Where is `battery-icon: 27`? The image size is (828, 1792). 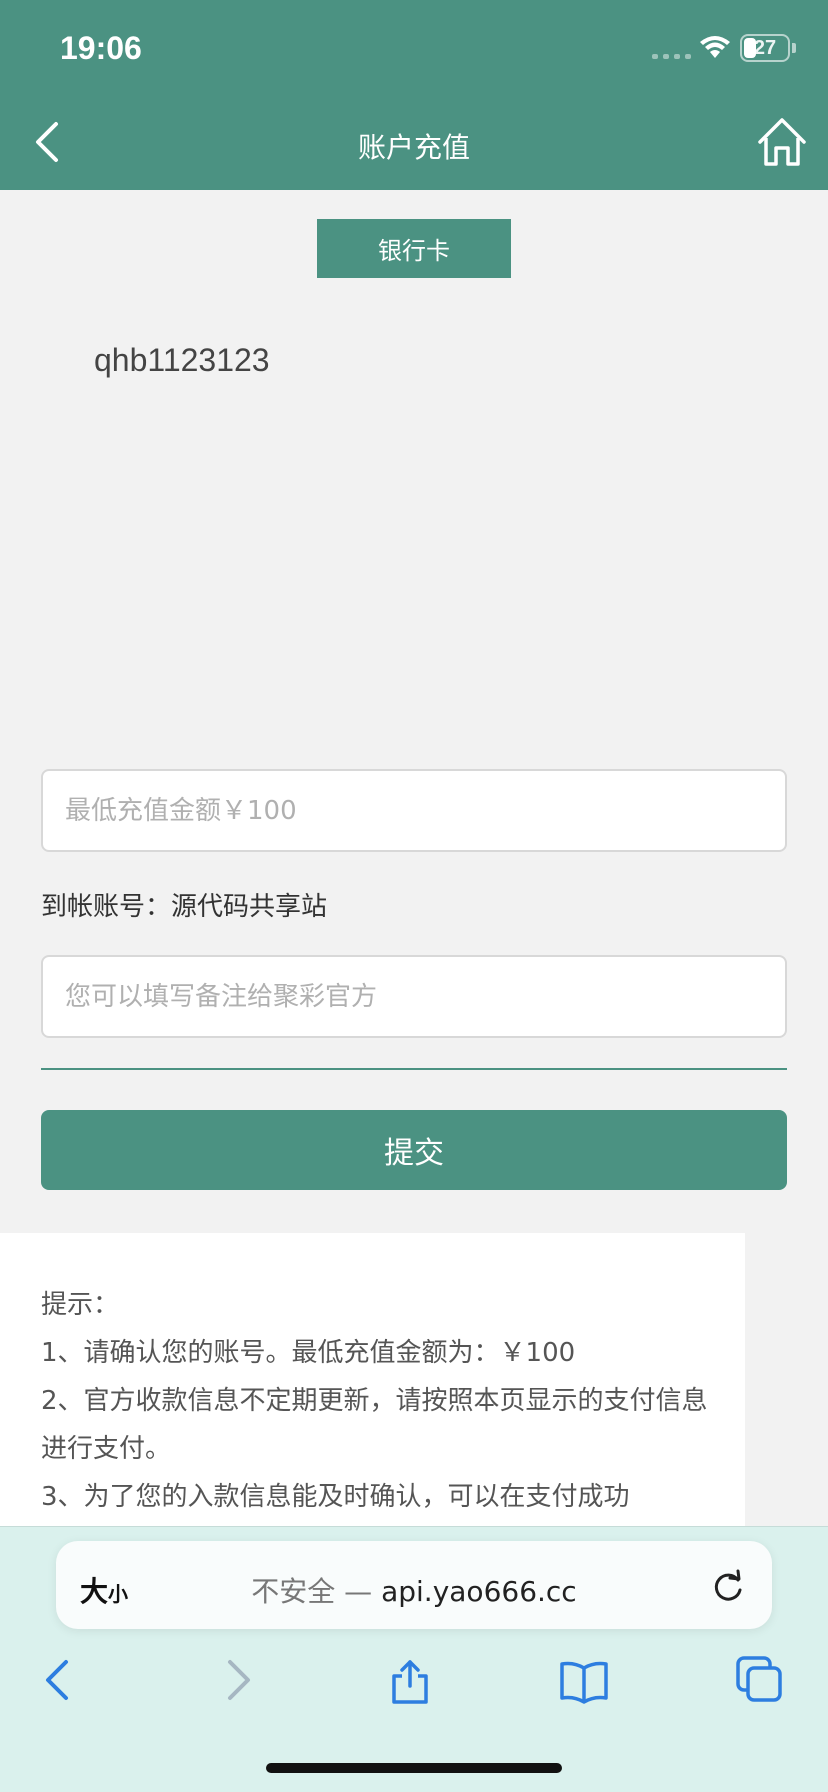 battery-icon: 27 is located at coordinates (765, 48).